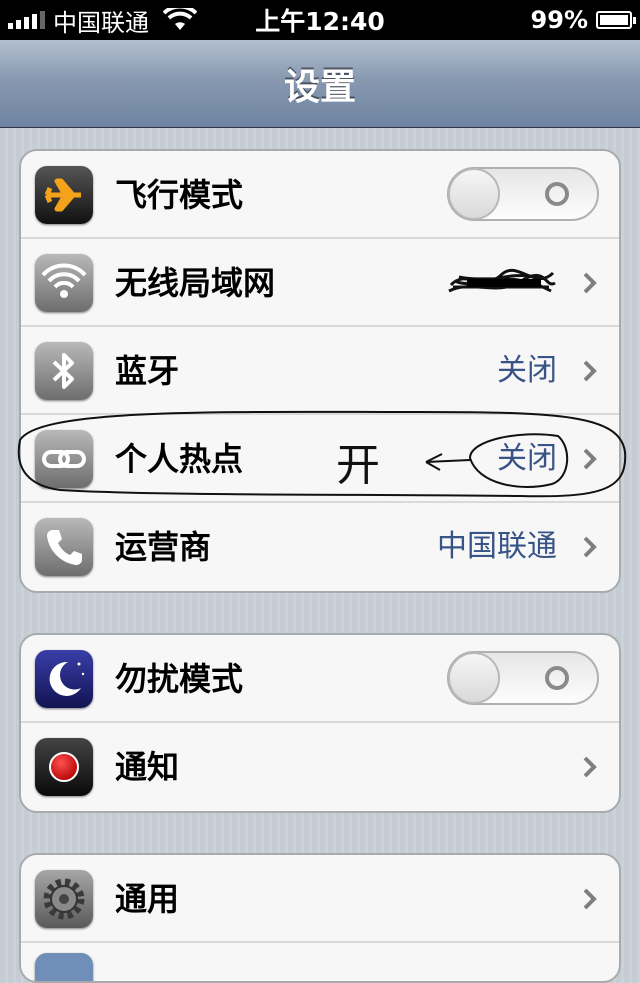  I want to click on row-label: 通知, so click(147, 767).